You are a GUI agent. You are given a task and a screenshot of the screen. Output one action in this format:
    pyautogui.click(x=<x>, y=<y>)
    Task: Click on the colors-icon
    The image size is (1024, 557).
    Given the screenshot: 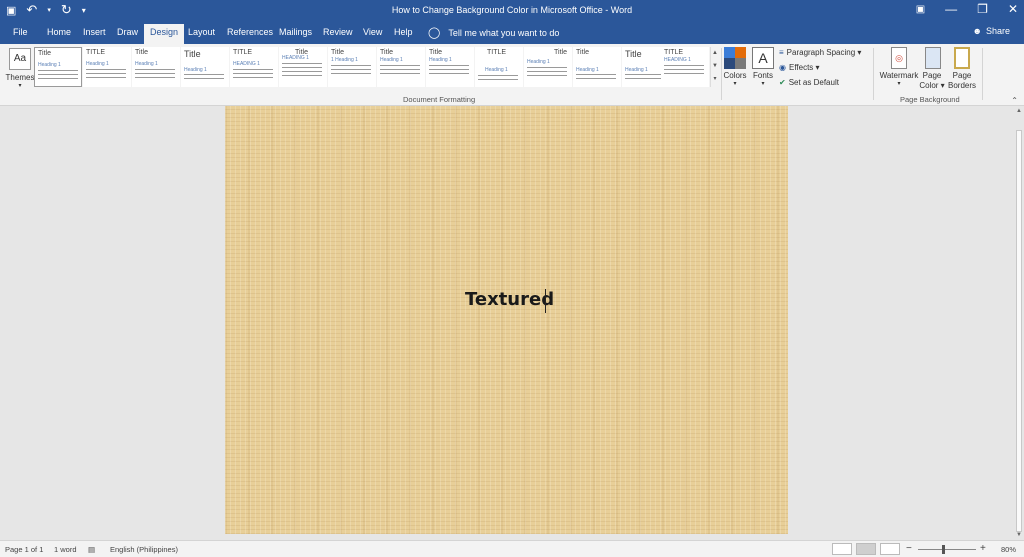 What is the action you would take?
    pyautogui.click(x=735, y=58)
    